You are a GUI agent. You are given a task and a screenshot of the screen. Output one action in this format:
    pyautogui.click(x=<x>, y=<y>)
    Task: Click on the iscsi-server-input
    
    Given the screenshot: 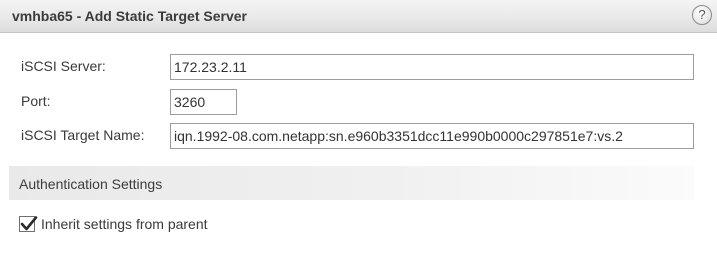 What is the action you would take?
    pyautogui.click(x=432, y=67)
    